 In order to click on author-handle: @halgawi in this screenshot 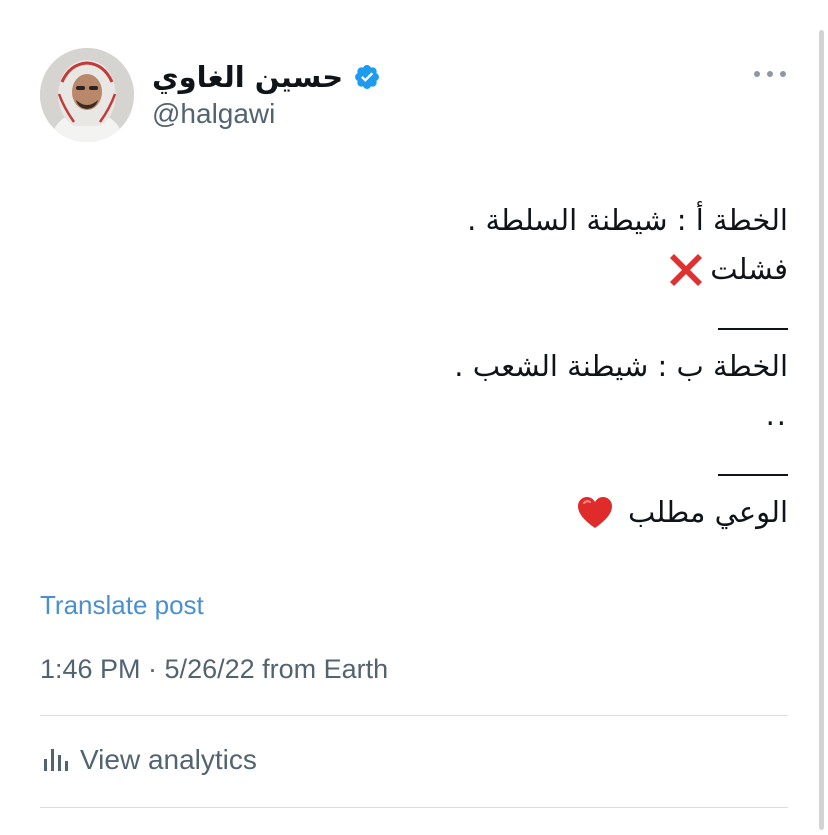, I will do `click(213, 114)`.